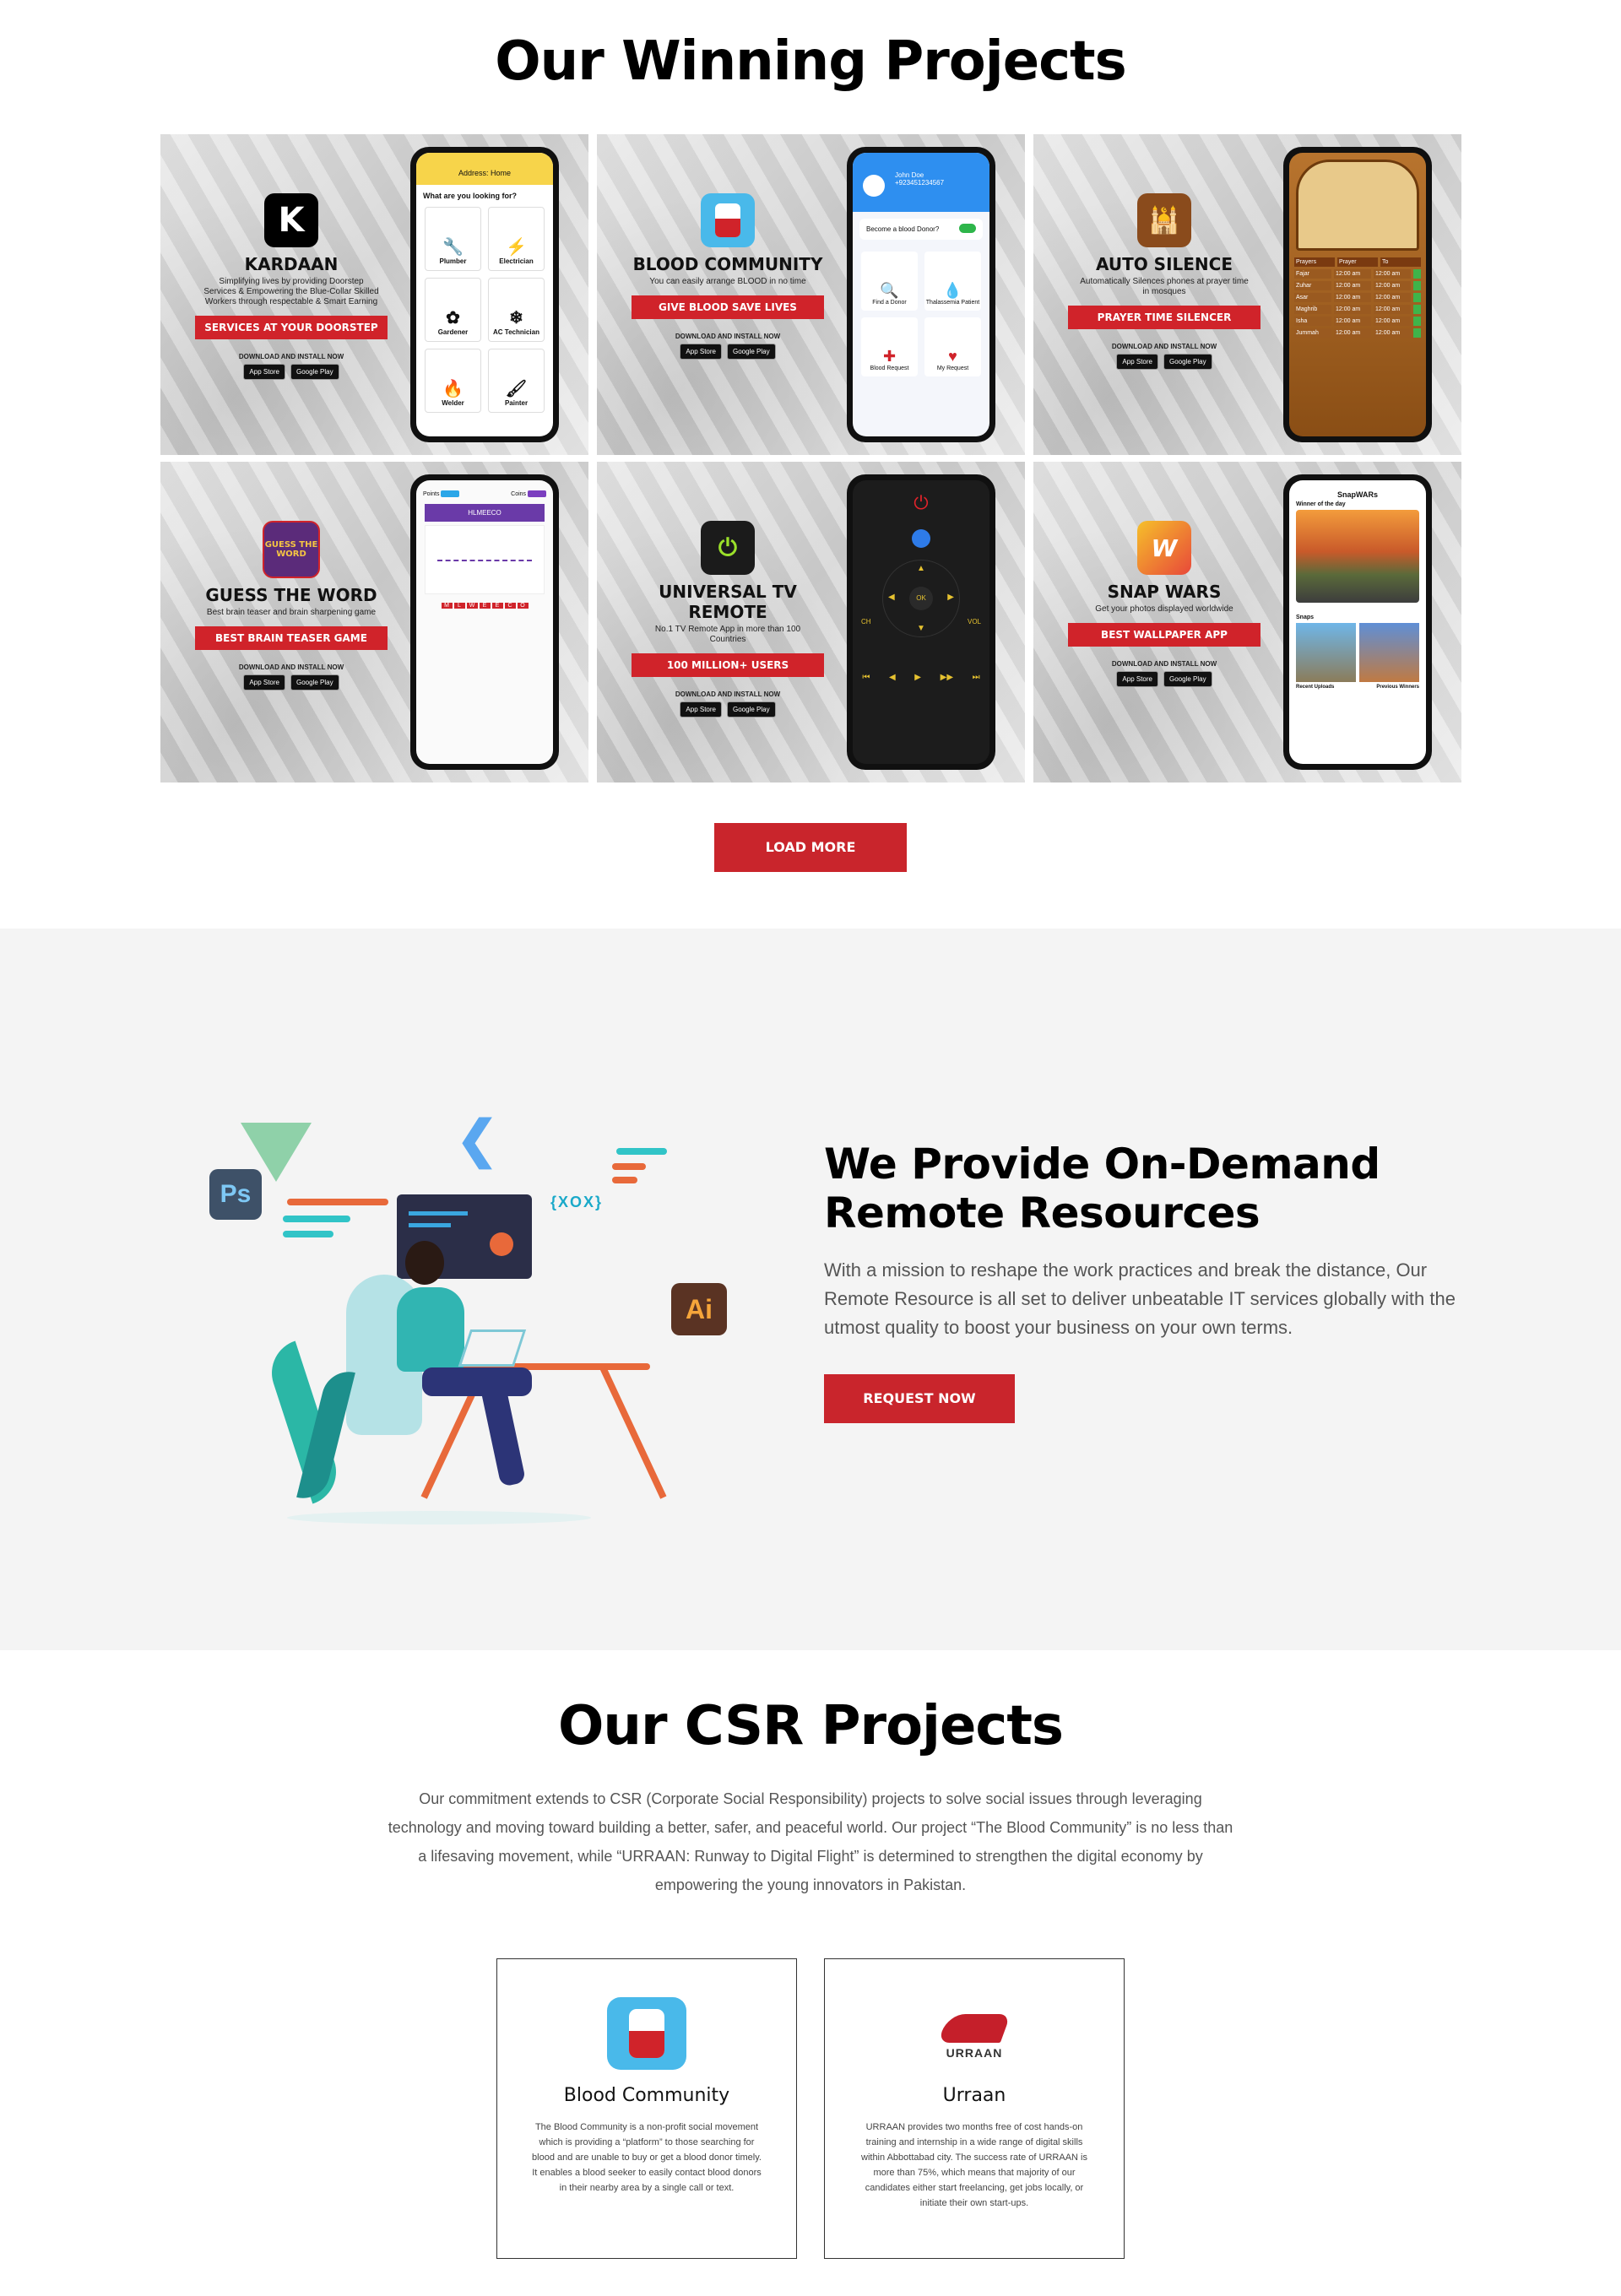 This screenshot has width=1621, height=2296. I want to click on request-now-button: REQUEST NOW, so click(919, 1398).